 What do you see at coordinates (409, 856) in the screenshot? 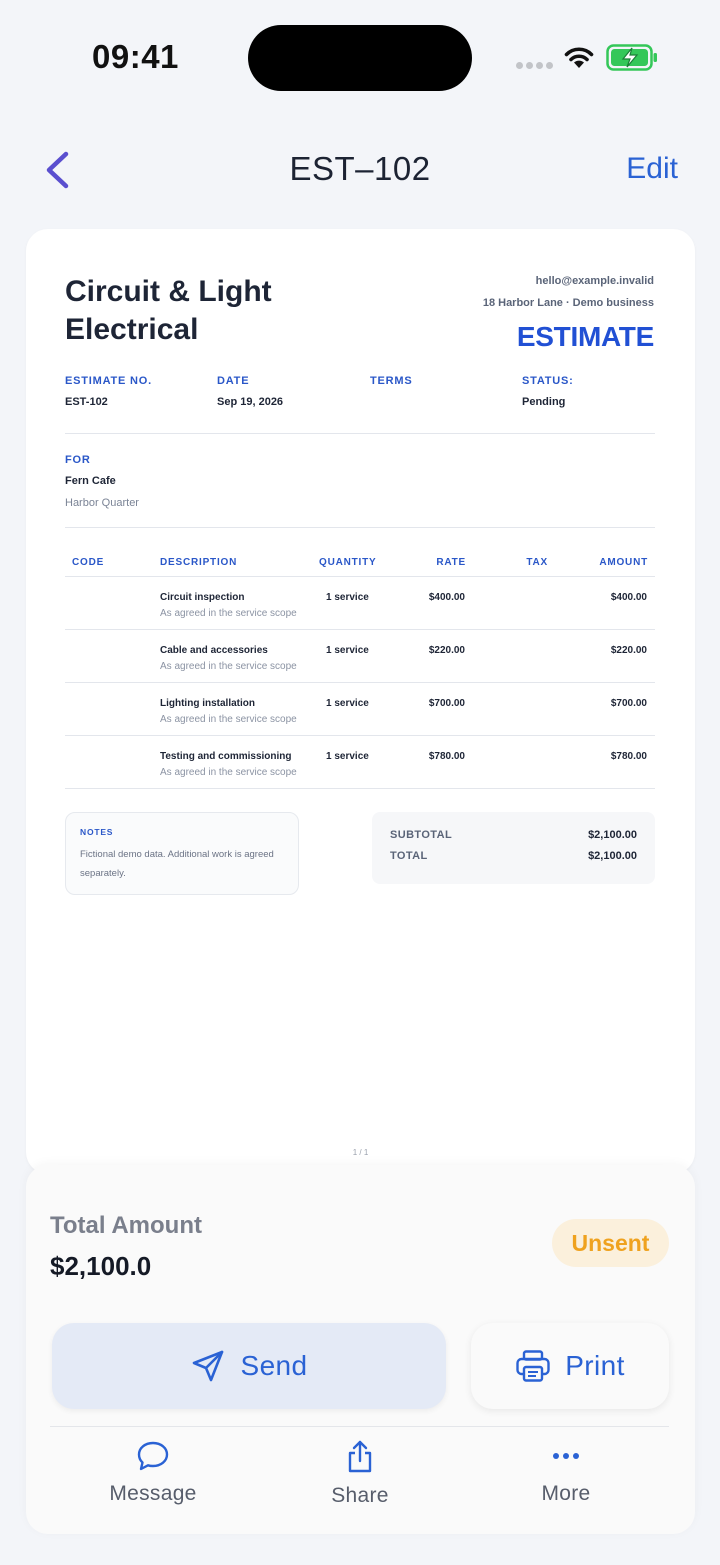
I see `total-label: TOTAL` at bounding box center [409, 856].